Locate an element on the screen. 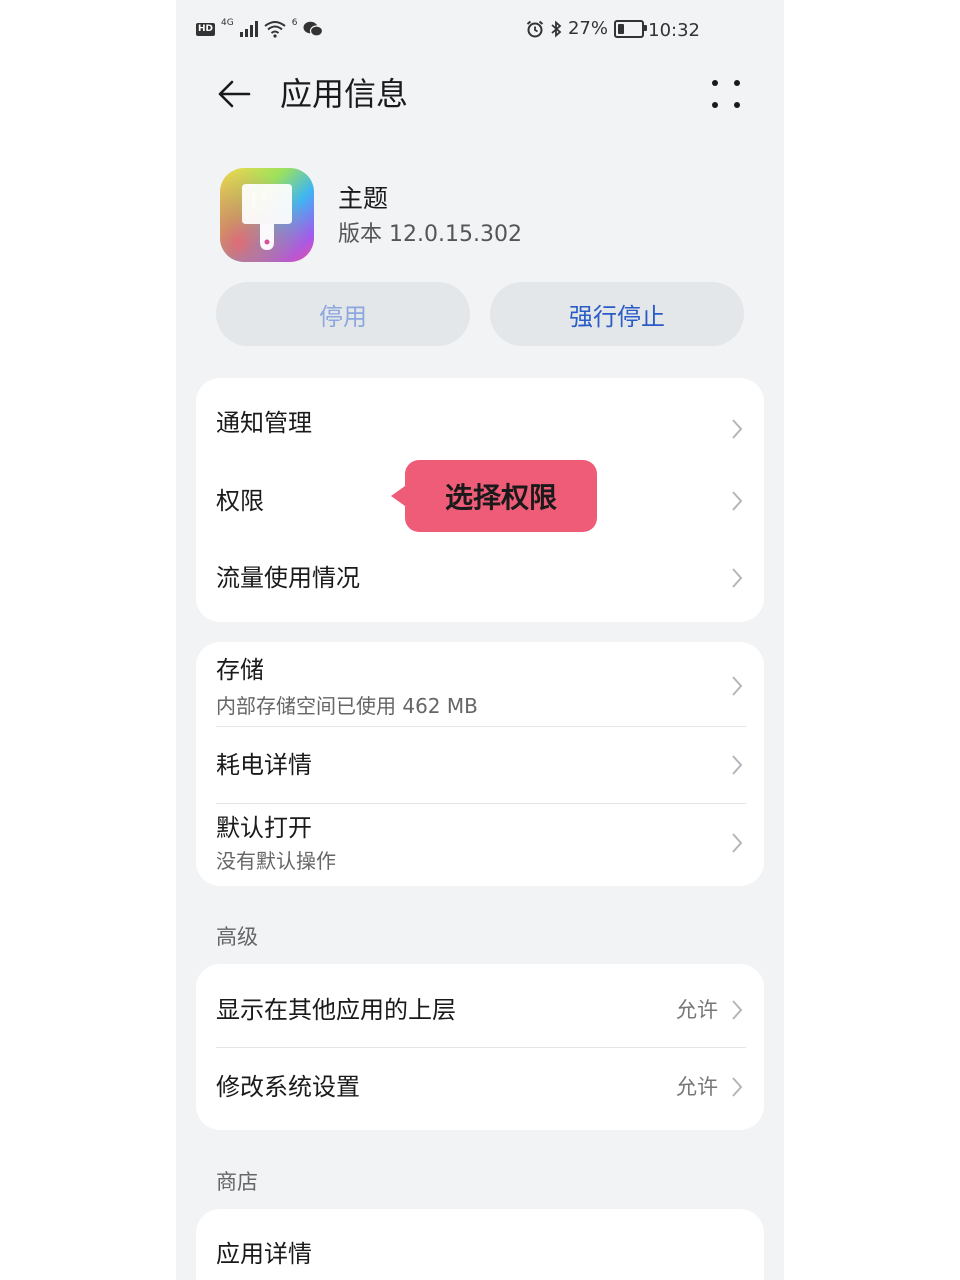 Image resolution: width=960 pixels, height=1280 pixels. battery-fill is located at coordinates (621, 28).